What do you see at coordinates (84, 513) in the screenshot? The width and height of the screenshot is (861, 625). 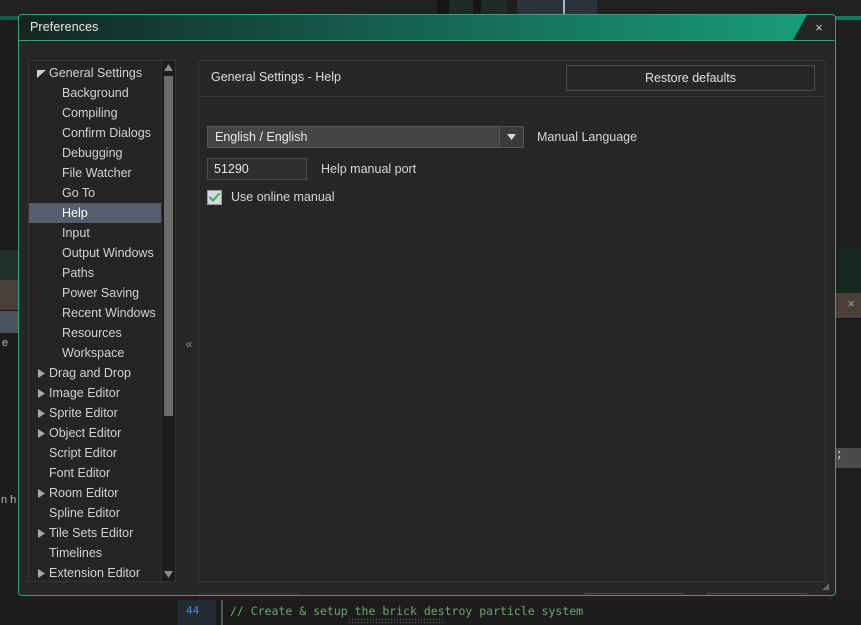 I see `sidebar-item-label: Spline Editor` at bounding box center [84, 513].